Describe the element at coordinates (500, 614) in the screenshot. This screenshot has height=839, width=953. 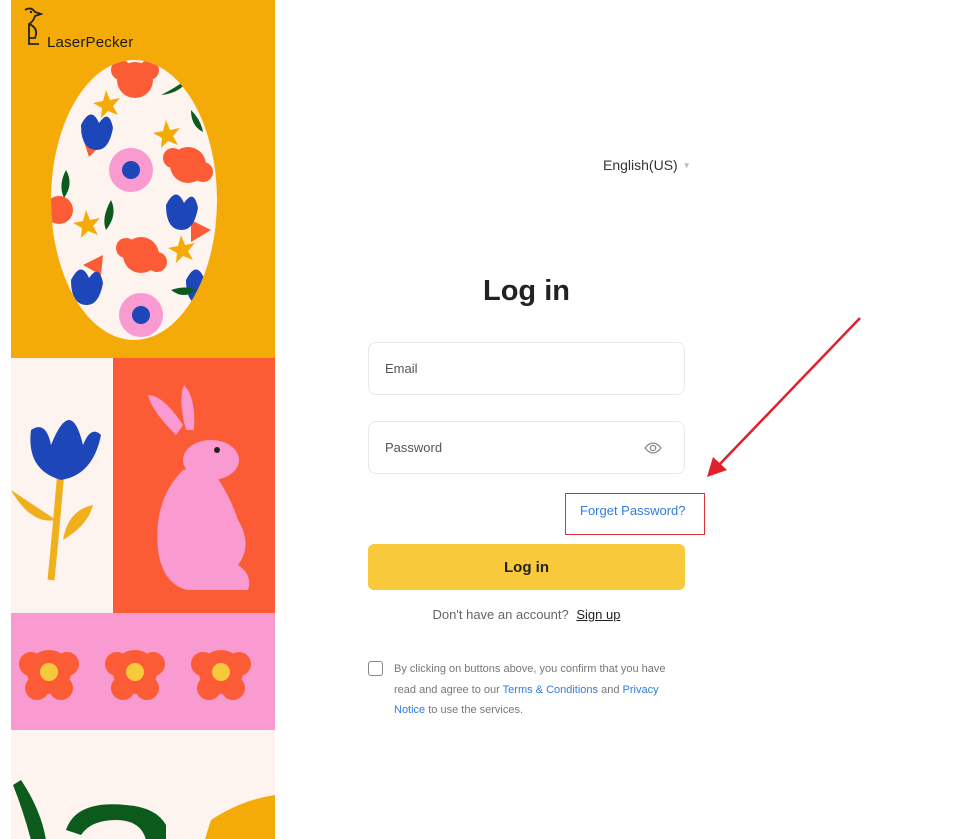
I see `signup-prompt: Don't have an account?` at that location.